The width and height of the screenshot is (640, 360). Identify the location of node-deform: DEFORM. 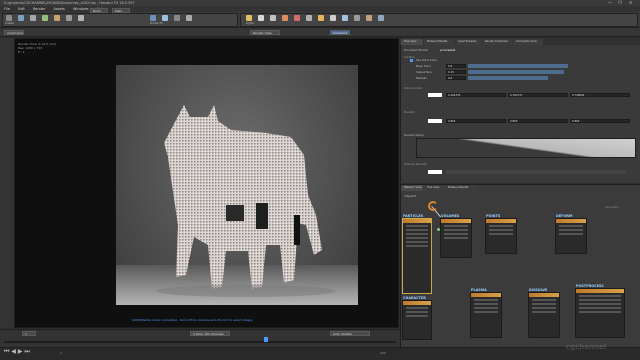
(571, 234).